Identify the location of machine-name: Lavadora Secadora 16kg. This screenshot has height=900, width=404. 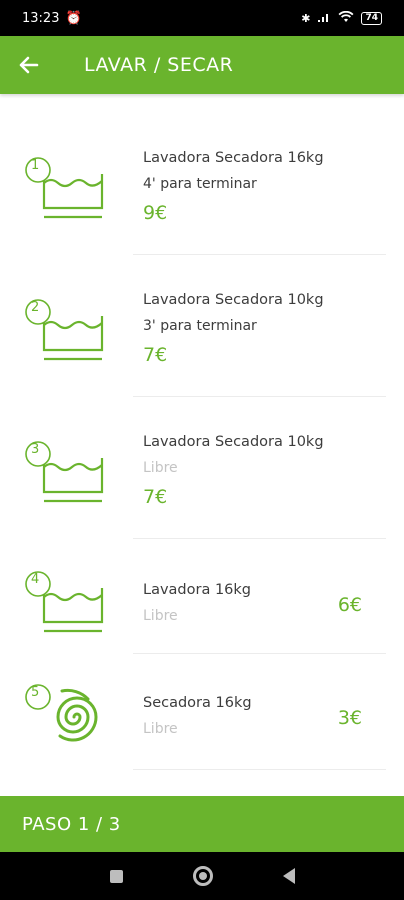
(233, 158).